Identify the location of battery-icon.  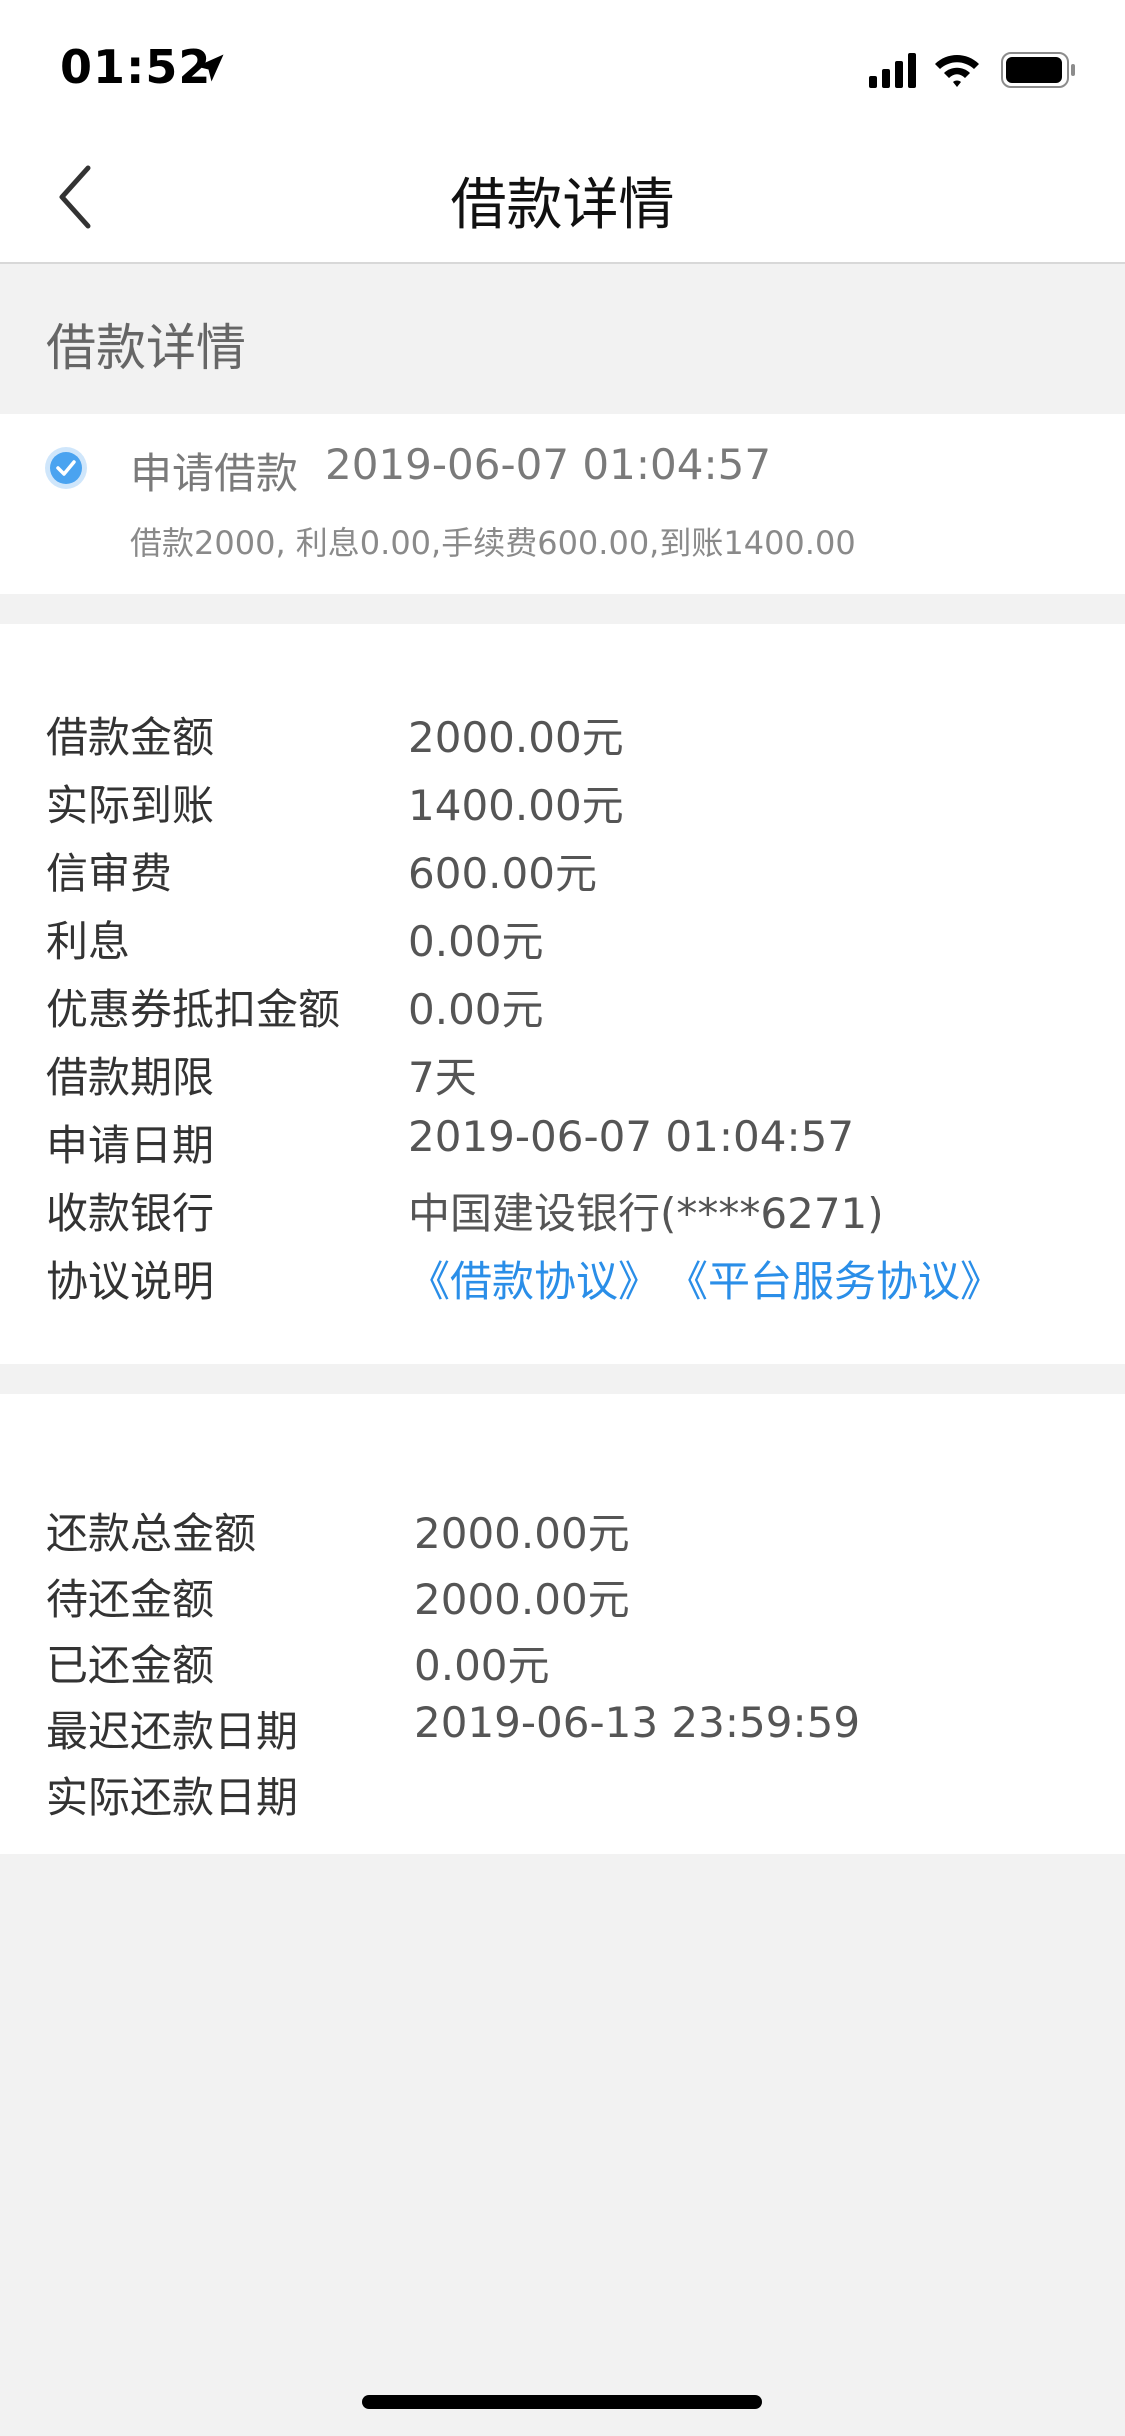
(1038, 70).